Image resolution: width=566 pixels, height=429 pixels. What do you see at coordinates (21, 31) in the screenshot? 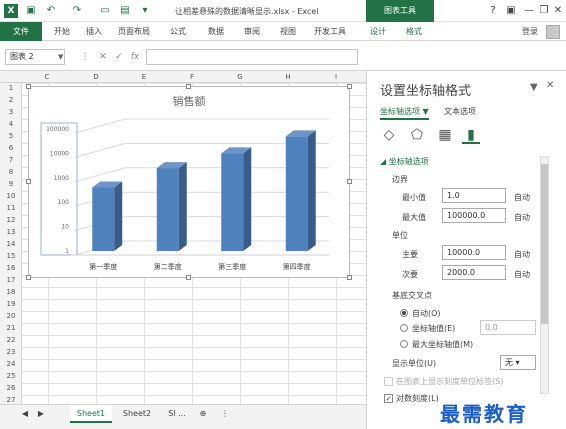
I see `tab-file: 文件` at bounding box center [21, 31].